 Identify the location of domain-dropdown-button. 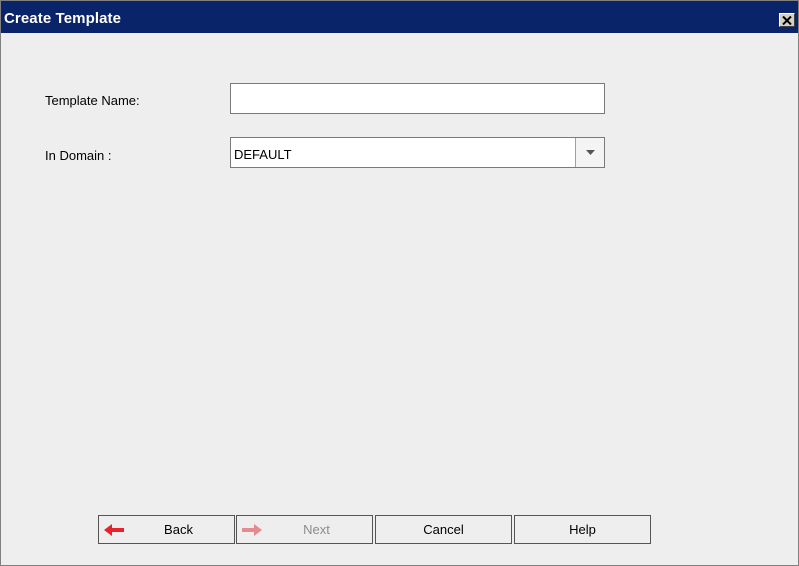
(589, 152).